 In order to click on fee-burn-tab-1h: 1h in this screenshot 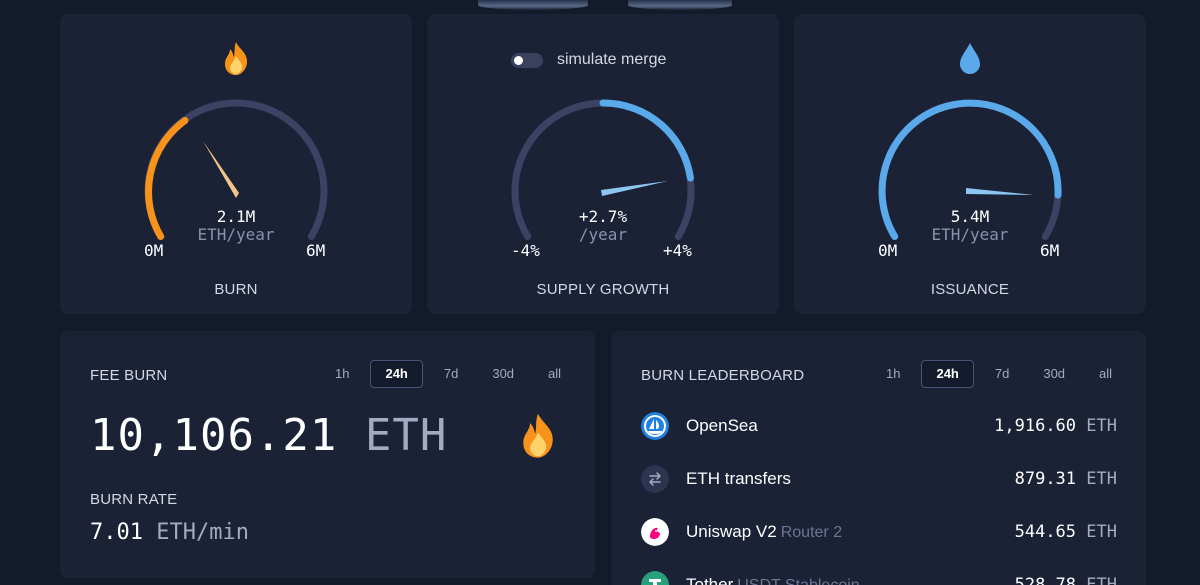, I will do `click(342, 374)`.